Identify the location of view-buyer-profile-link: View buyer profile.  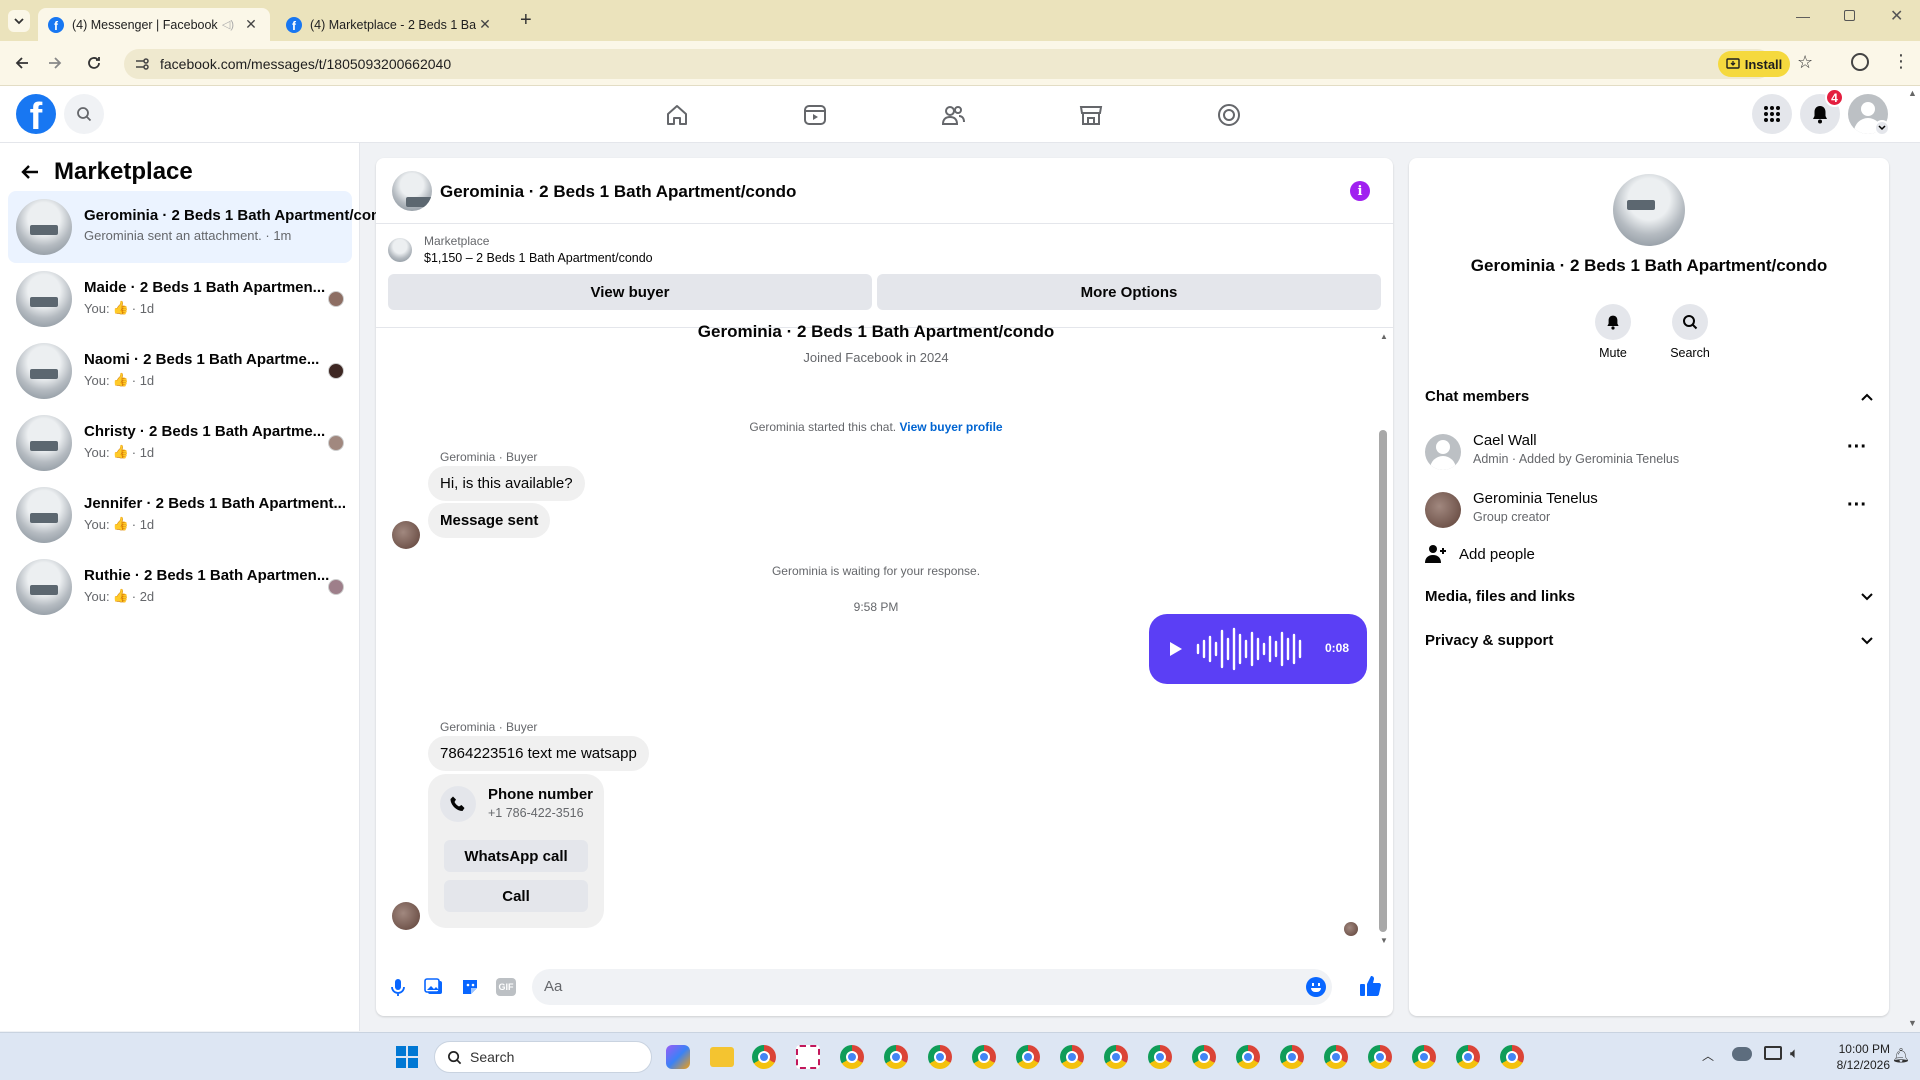
(950, 427).